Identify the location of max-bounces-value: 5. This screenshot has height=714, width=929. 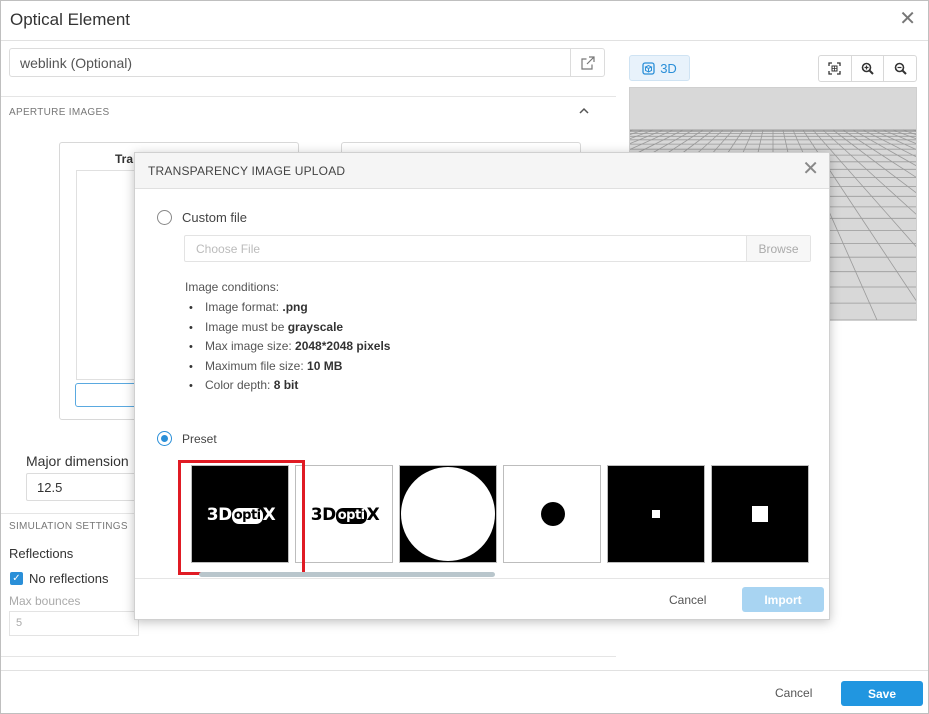
(19, 623).